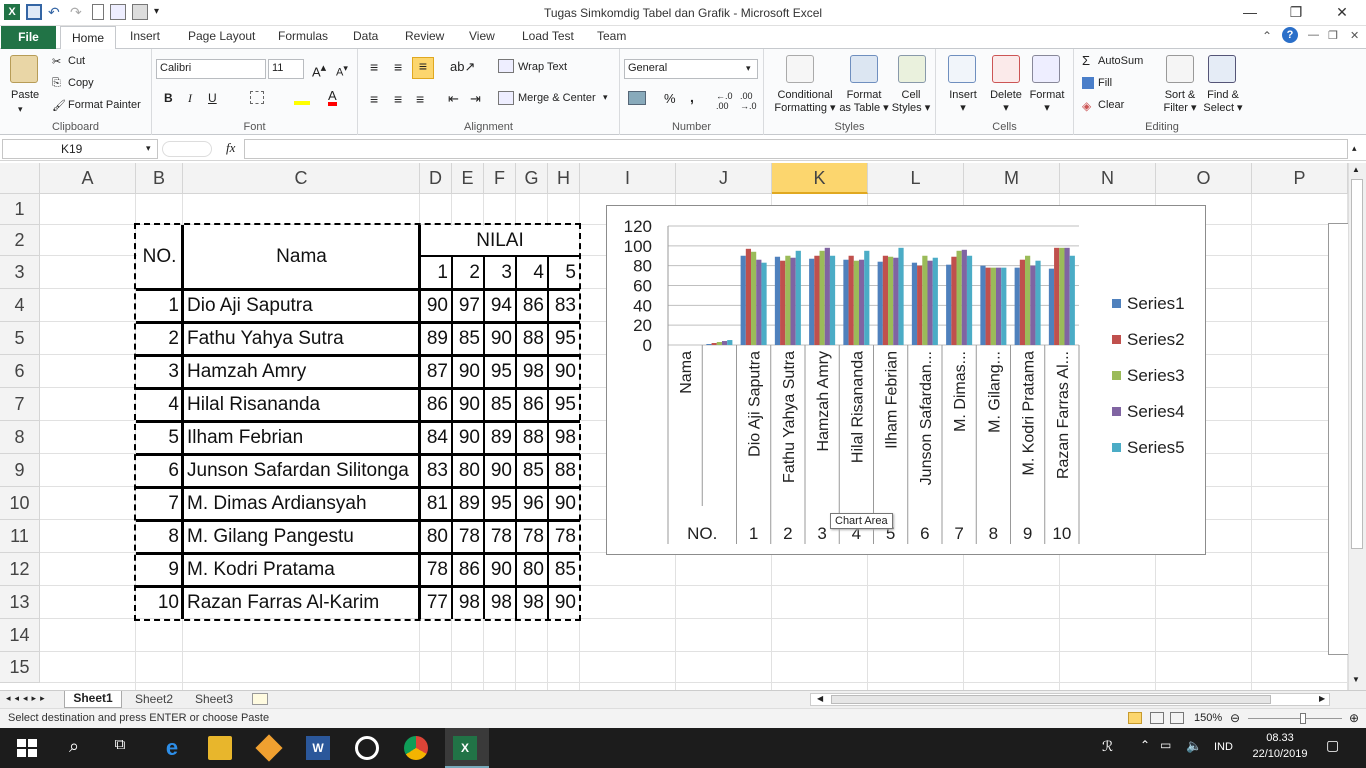  What do you see at coordinates (26, 748) in the screenshot?
I see `windows-start-icon` at bounding box center [26, 748].